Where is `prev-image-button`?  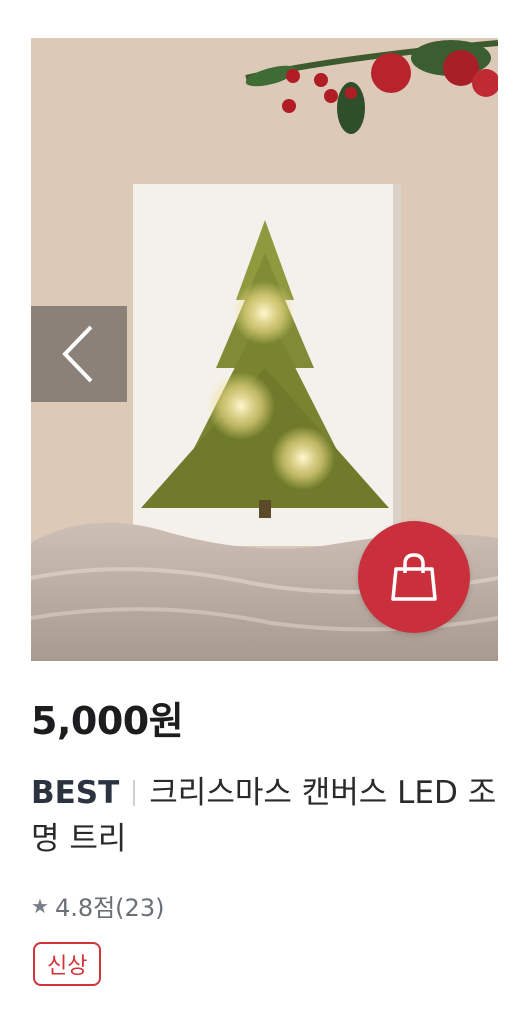
prev-image-button is located at coordinates (79, 354).